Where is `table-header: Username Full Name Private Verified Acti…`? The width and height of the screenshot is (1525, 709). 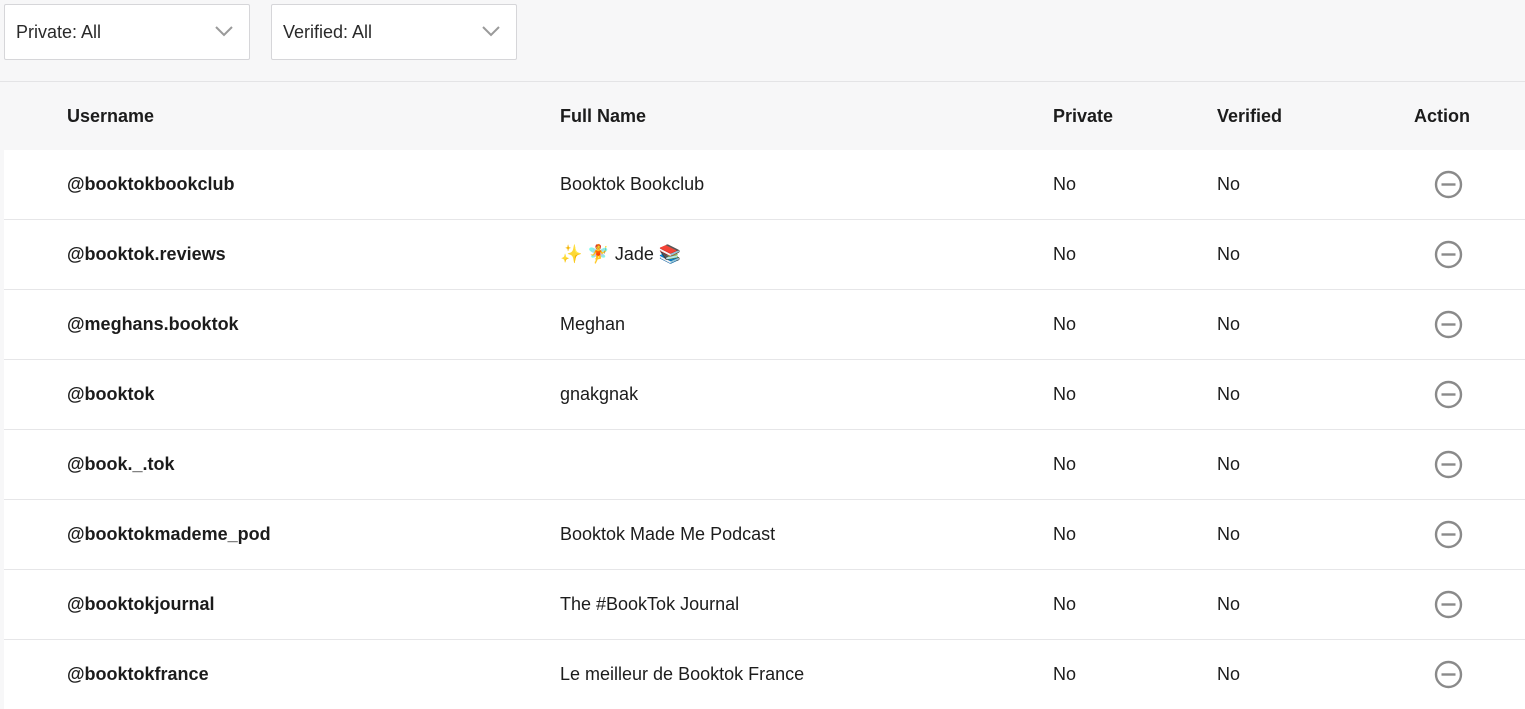 table-header: Username Full Name Private Verified Acti… is located at coordinates (764, 116).